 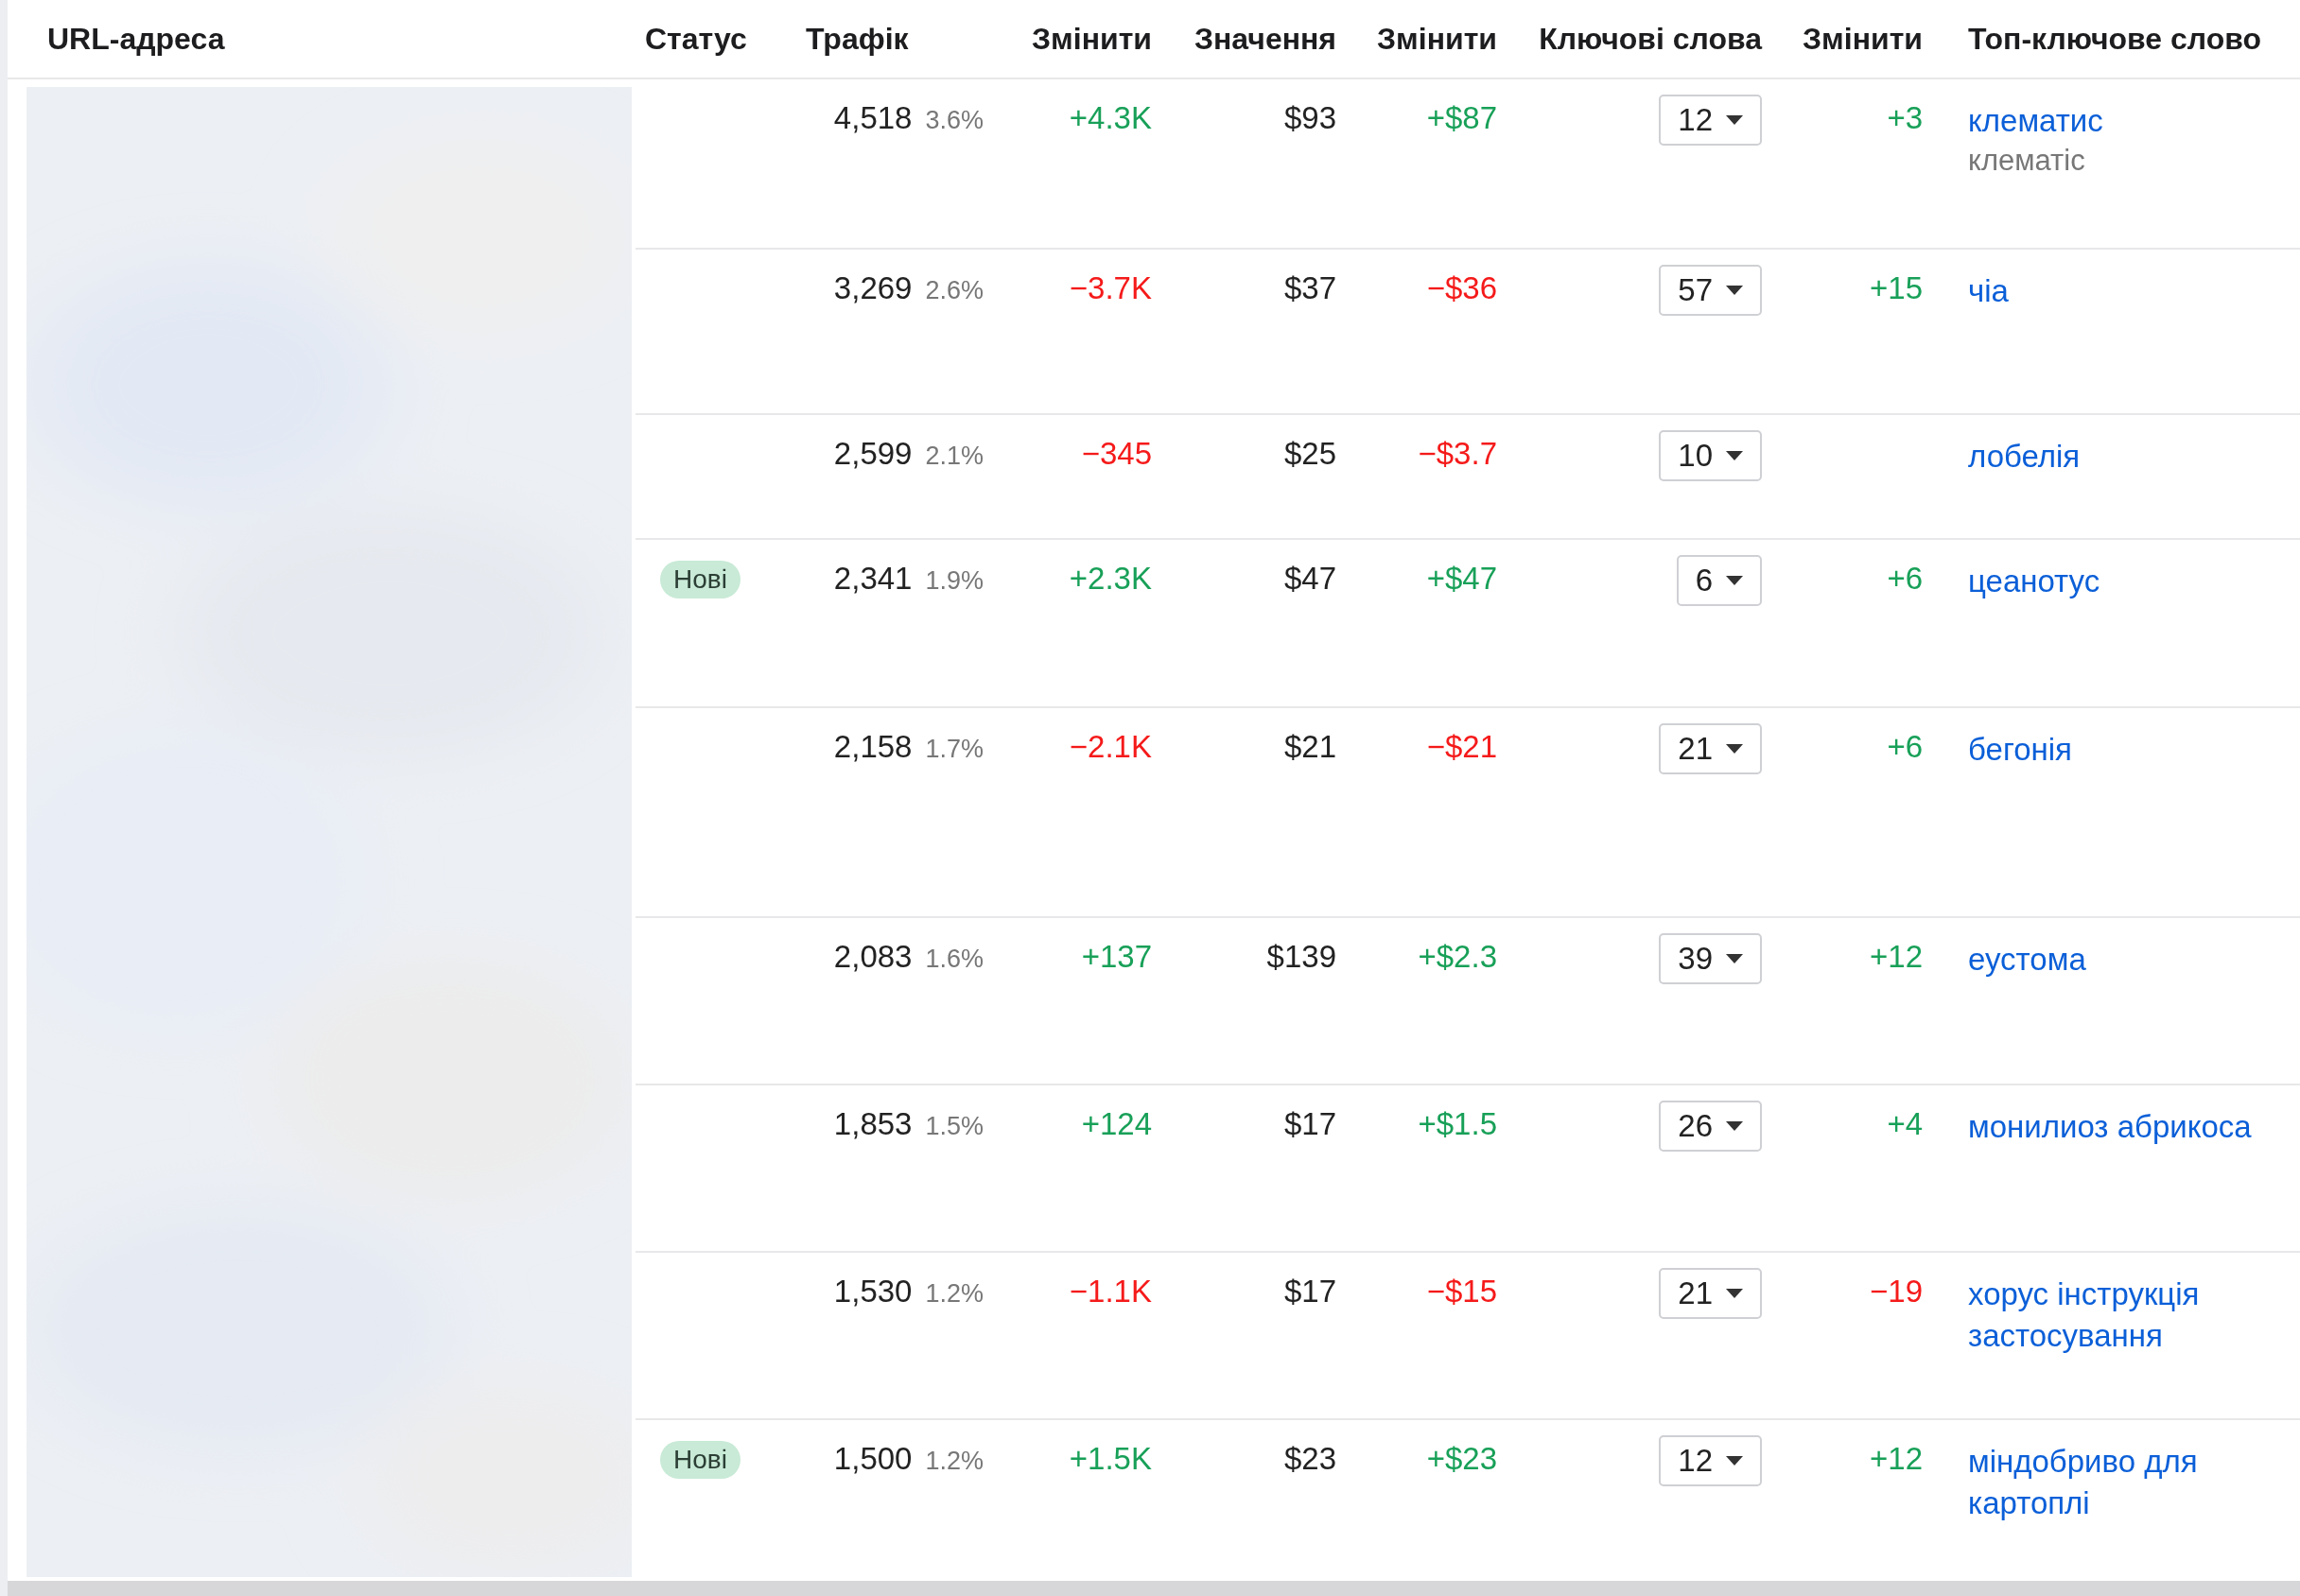 I want to click on change-value: +137, so click(x=1116, y=957).